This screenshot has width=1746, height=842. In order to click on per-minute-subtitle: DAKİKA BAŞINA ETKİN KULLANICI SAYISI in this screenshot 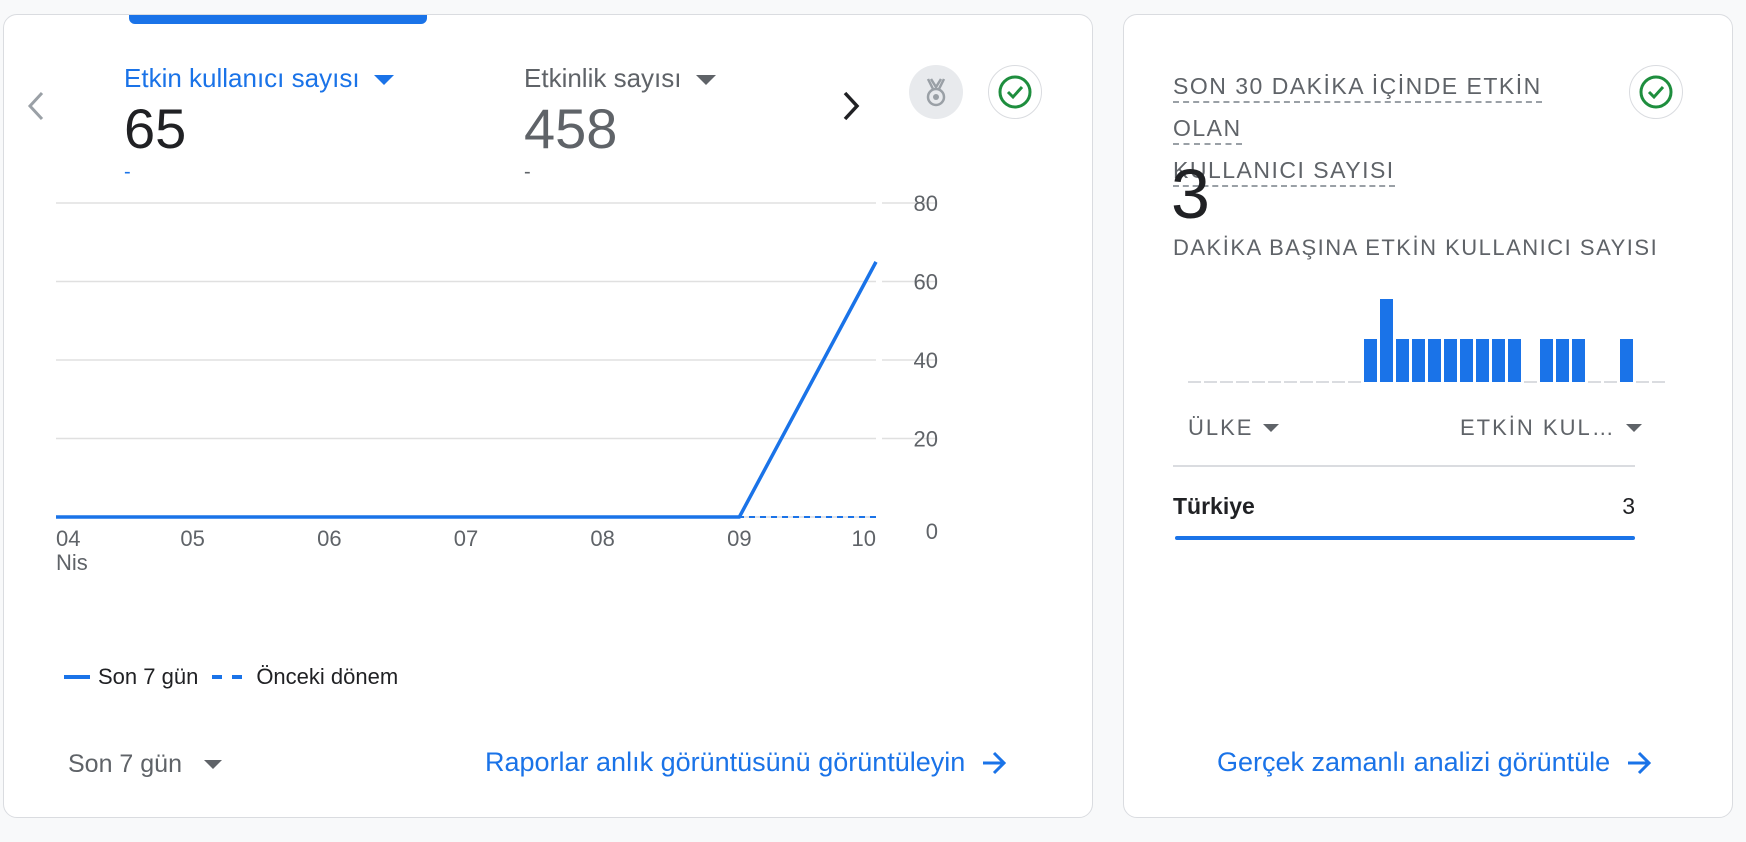, I will do `click(1416, 247)`.